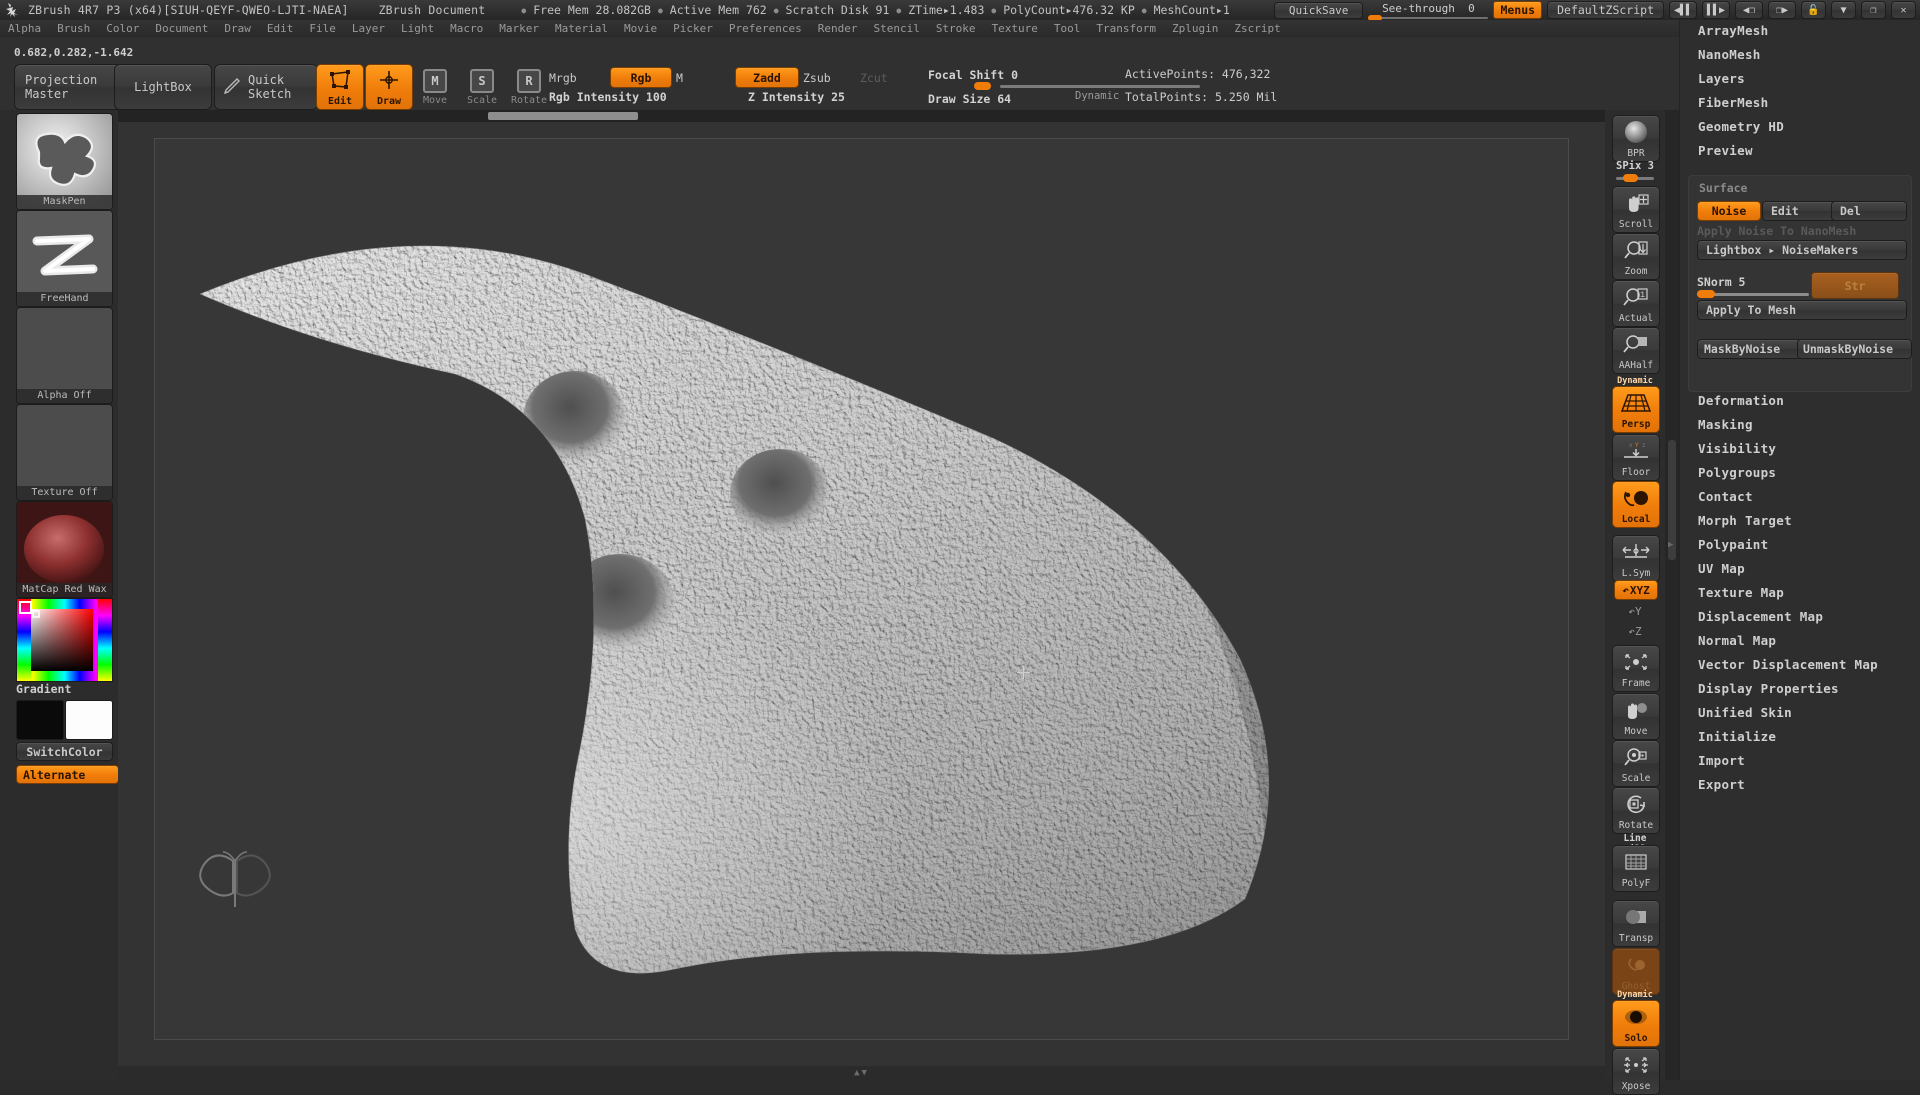 The image size is (1920, 1095). I want to click on palette-item-display-properties: Display Properties, so click(1768, 688).